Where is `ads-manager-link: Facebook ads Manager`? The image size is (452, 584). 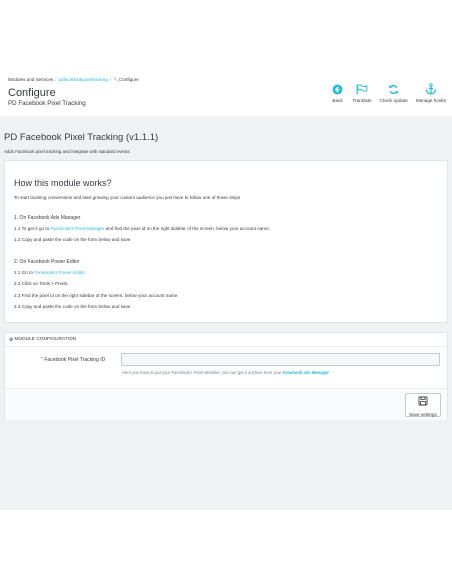
ads-manager-link: Facebook ads Manager is located at coordinates (306, 372).